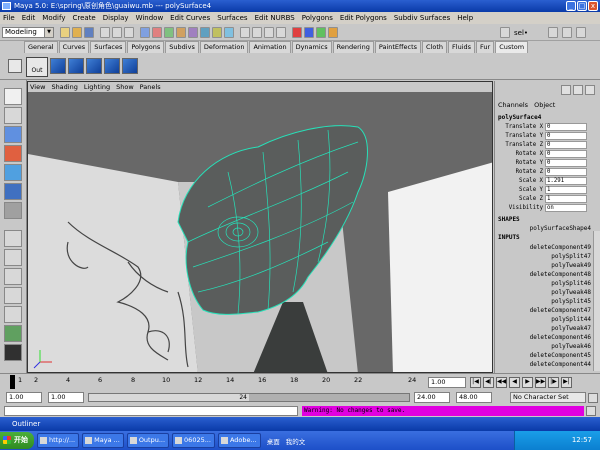 The width and height of the screenshot is (600, 450). Describe the element at coordinates (13, 153) in the screenshot. I see `rotate-tool-icon` at that location.